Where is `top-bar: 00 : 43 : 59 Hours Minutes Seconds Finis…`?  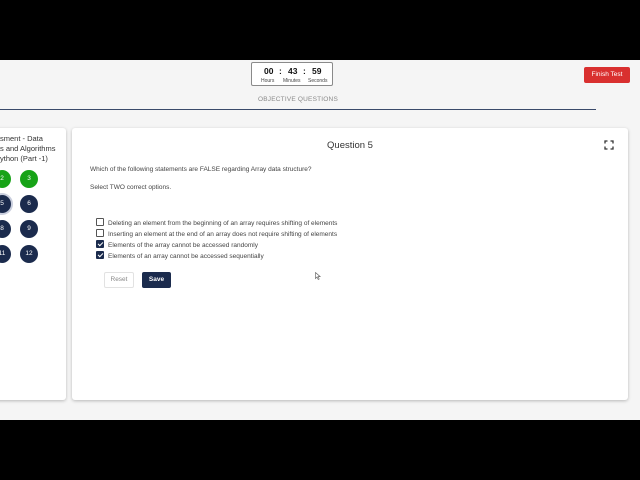
top-bar: 00 : 43 : 59 Hours Minutes Seconds Finis… is located at coordinates (320, 74).